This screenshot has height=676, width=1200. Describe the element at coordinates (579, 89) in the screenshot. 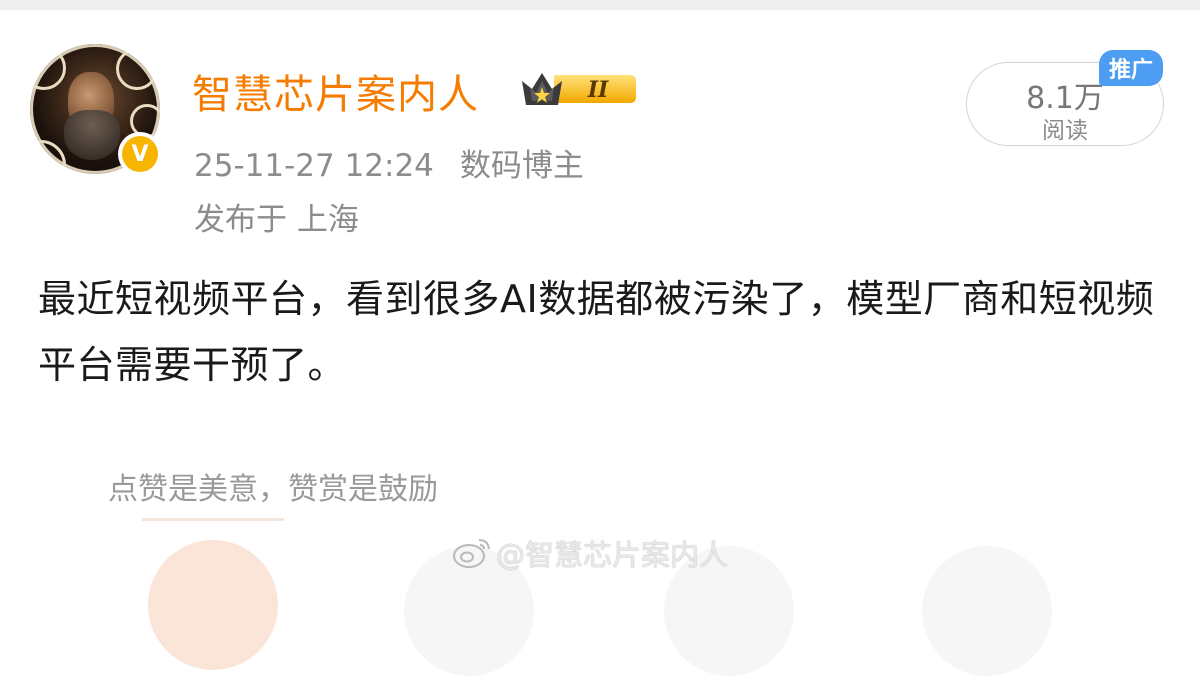

I see `rank-crown-badge-icon: II` at that location.